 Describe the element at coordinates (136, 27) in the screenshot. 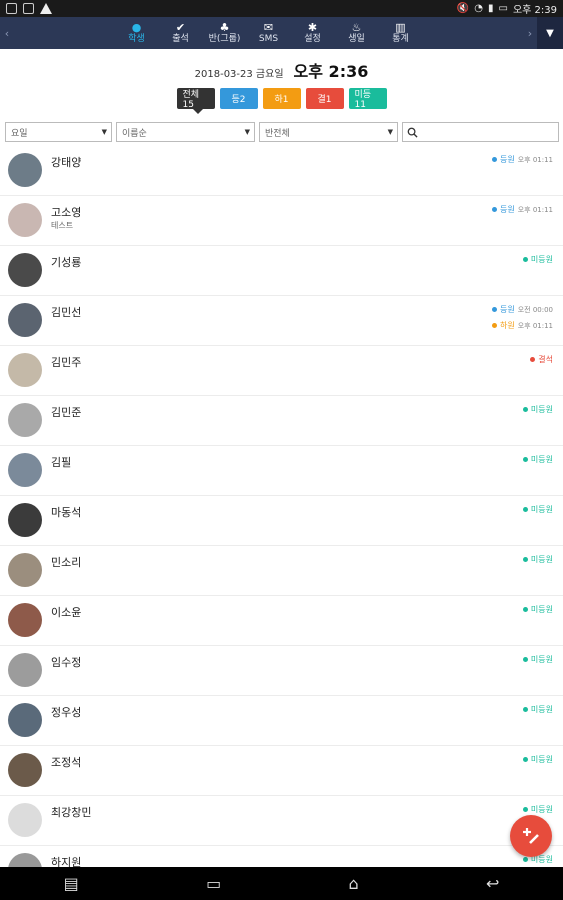

I see `student-icon: ●` at that location.